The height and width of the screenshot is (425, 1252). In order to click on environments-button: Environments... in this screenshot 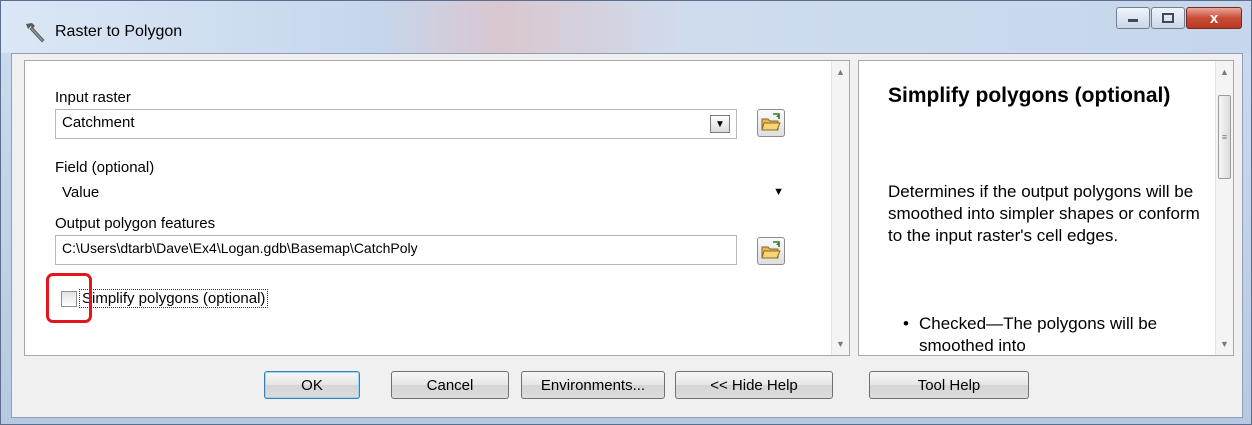, I will do `click(593, 385)`.